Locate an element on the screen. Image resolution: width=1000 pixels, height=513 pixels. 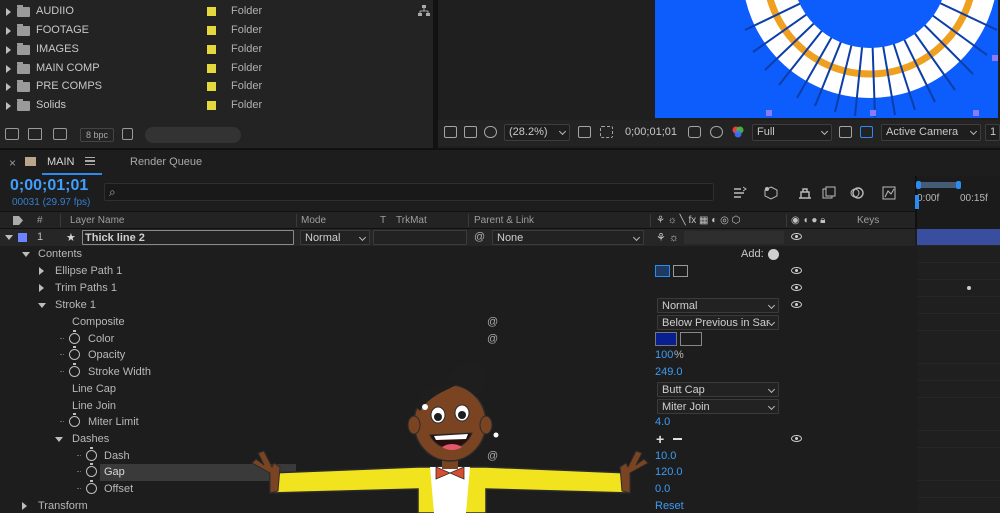
project-item: AUDIIO Folder is located at coordinates (216, 12).